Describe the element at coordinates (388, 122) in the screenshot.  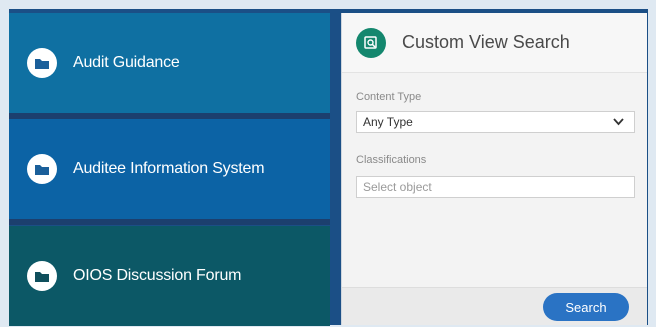
I see `content-type-value: Any Type` at that location.